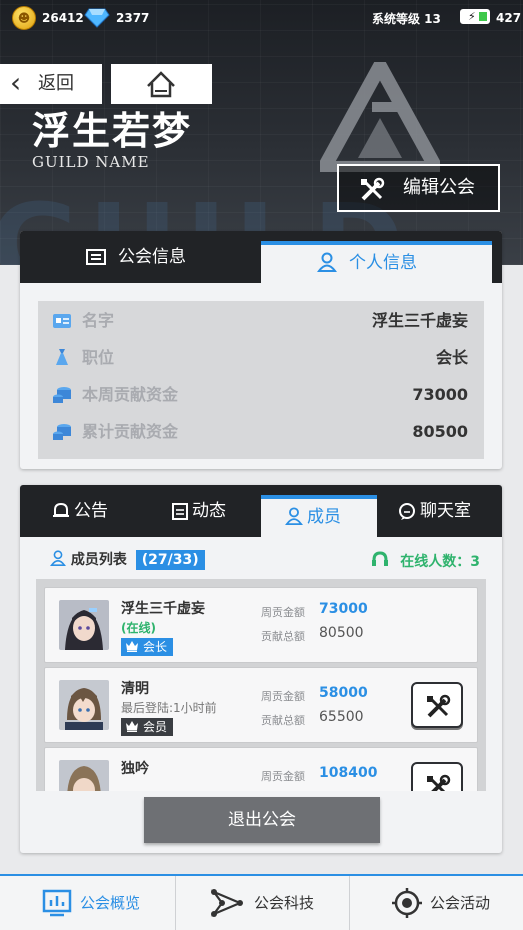  Describe the element at coordinates (261, 705) in the screenshot. I see `member-card: 清明 最后登陆:1小时前 会员 周贡金额 58000 贡献总额 65500` at that location.